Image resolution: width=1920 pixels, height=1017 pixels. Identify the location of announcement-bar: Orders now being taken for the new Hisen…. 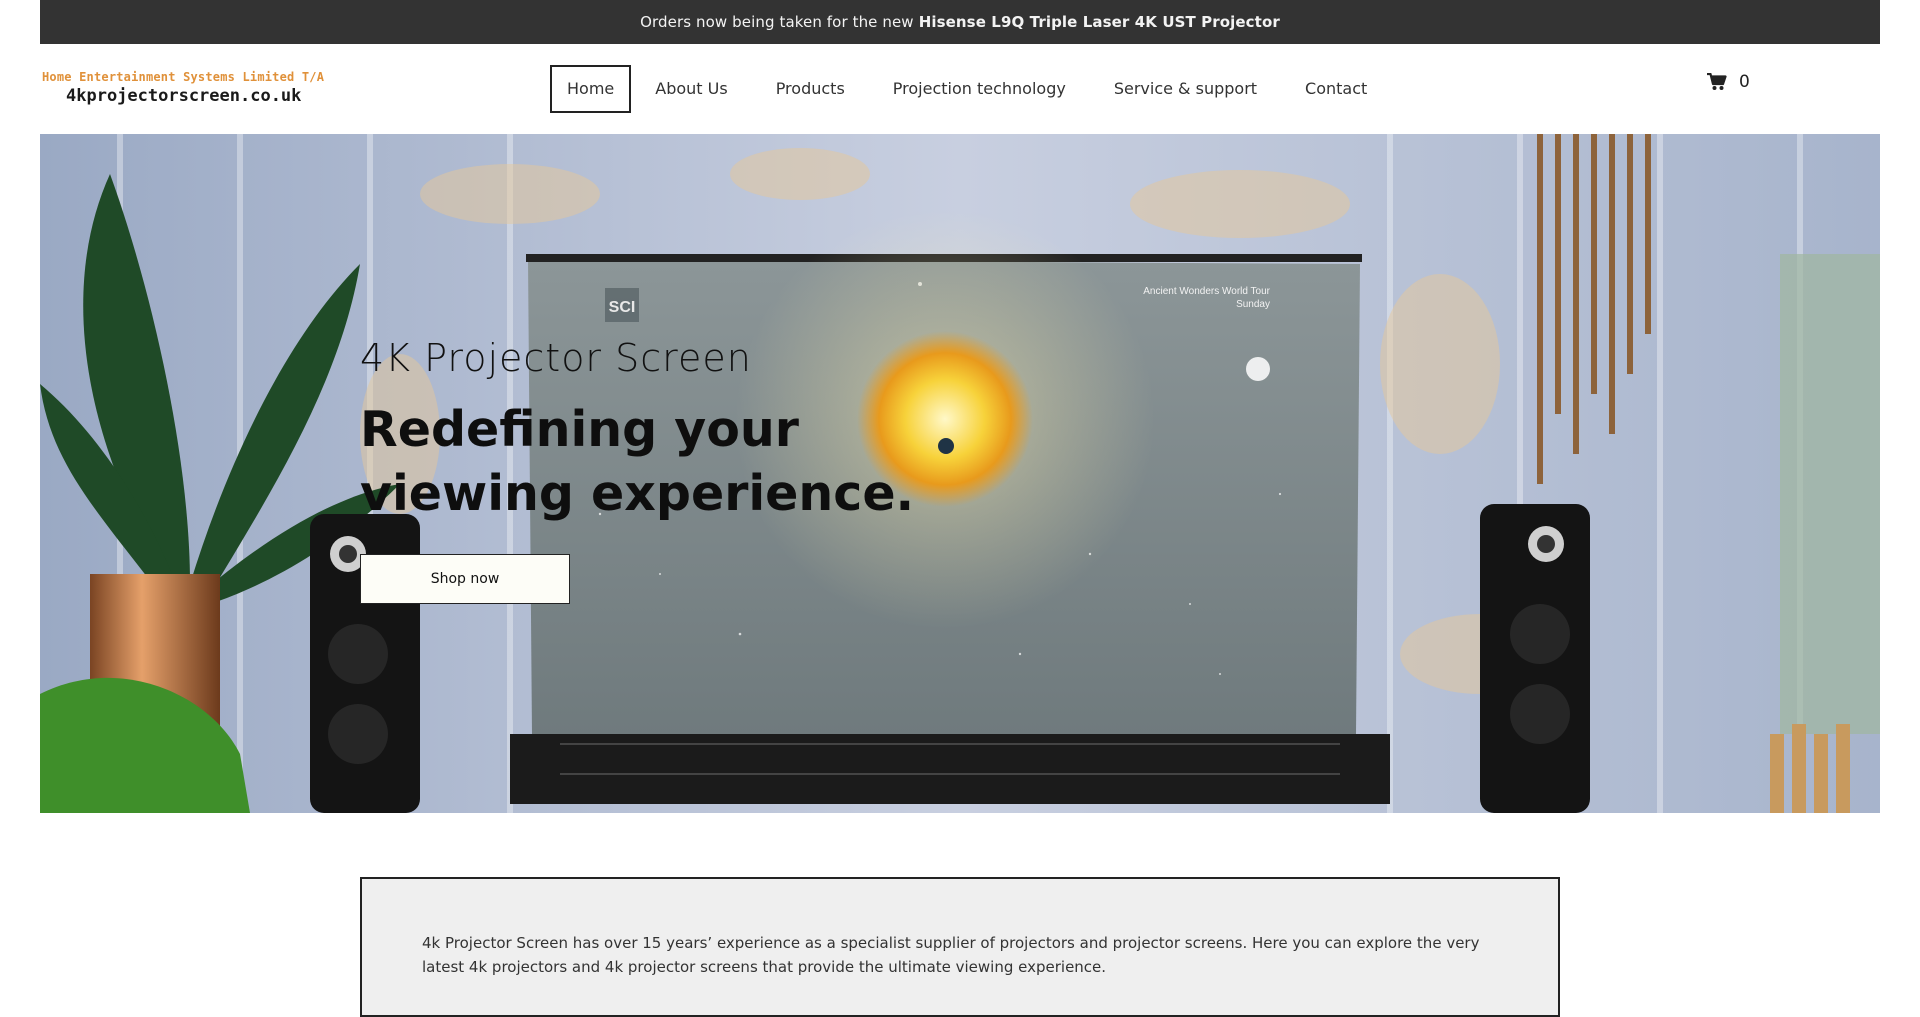
(960, 22).